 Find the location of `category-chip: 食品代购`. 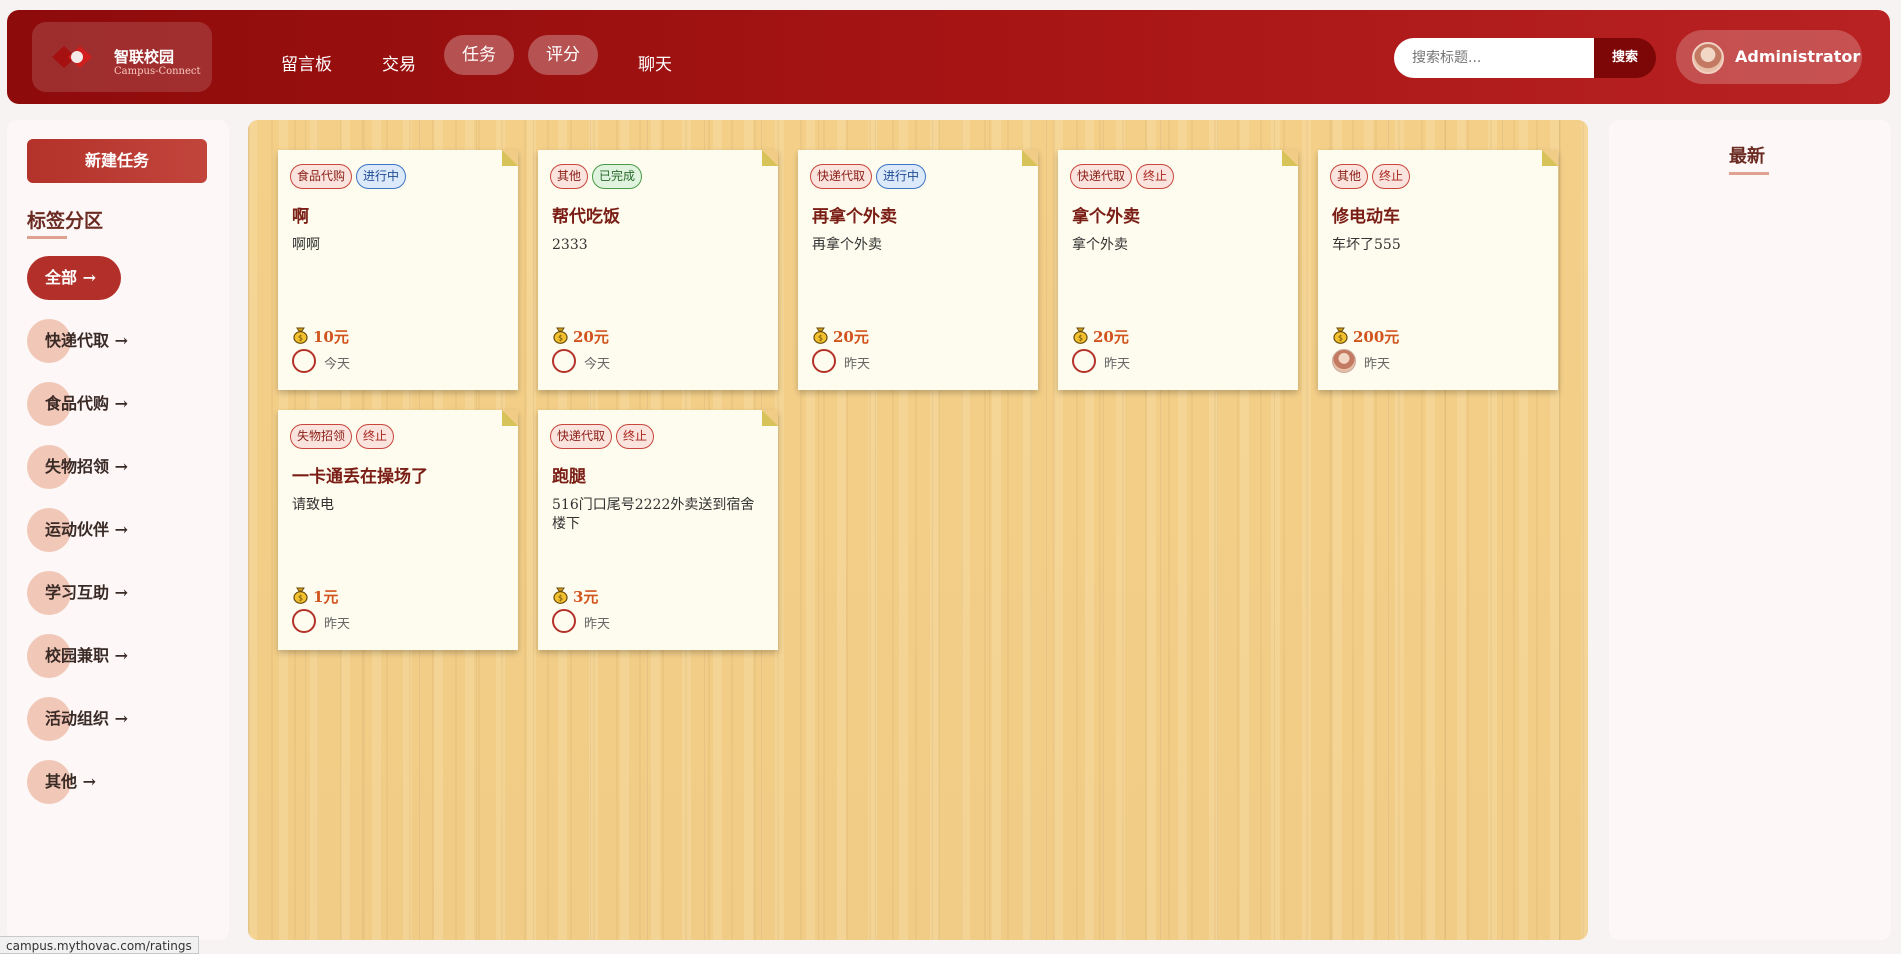

category-chip: 食品代购 is located at coordinates (321, 176).